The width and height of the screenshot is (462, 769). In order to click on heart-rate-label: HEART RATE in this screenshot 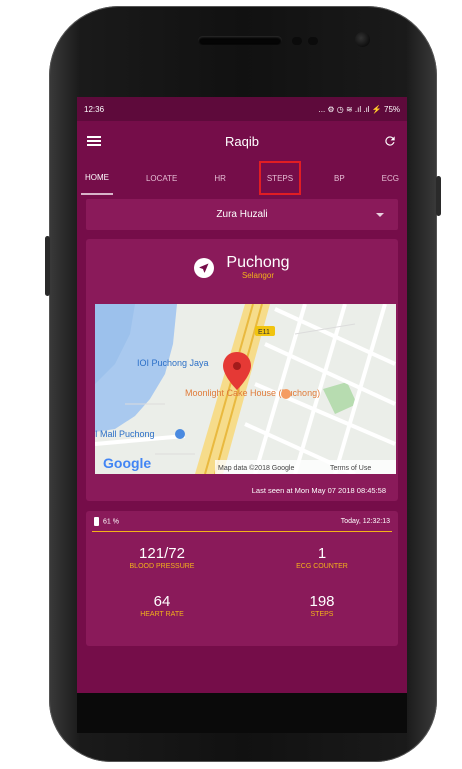, I will do `click(162, 614)`.